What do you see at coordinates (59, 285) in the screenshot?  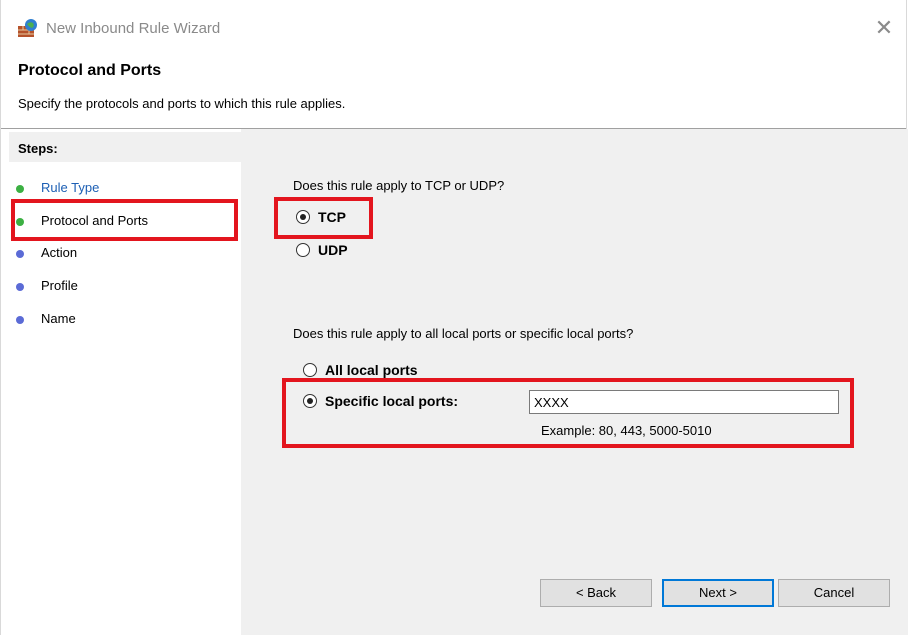 I see `sidebar-item-label: Profile` at bounding box center [59, 285].